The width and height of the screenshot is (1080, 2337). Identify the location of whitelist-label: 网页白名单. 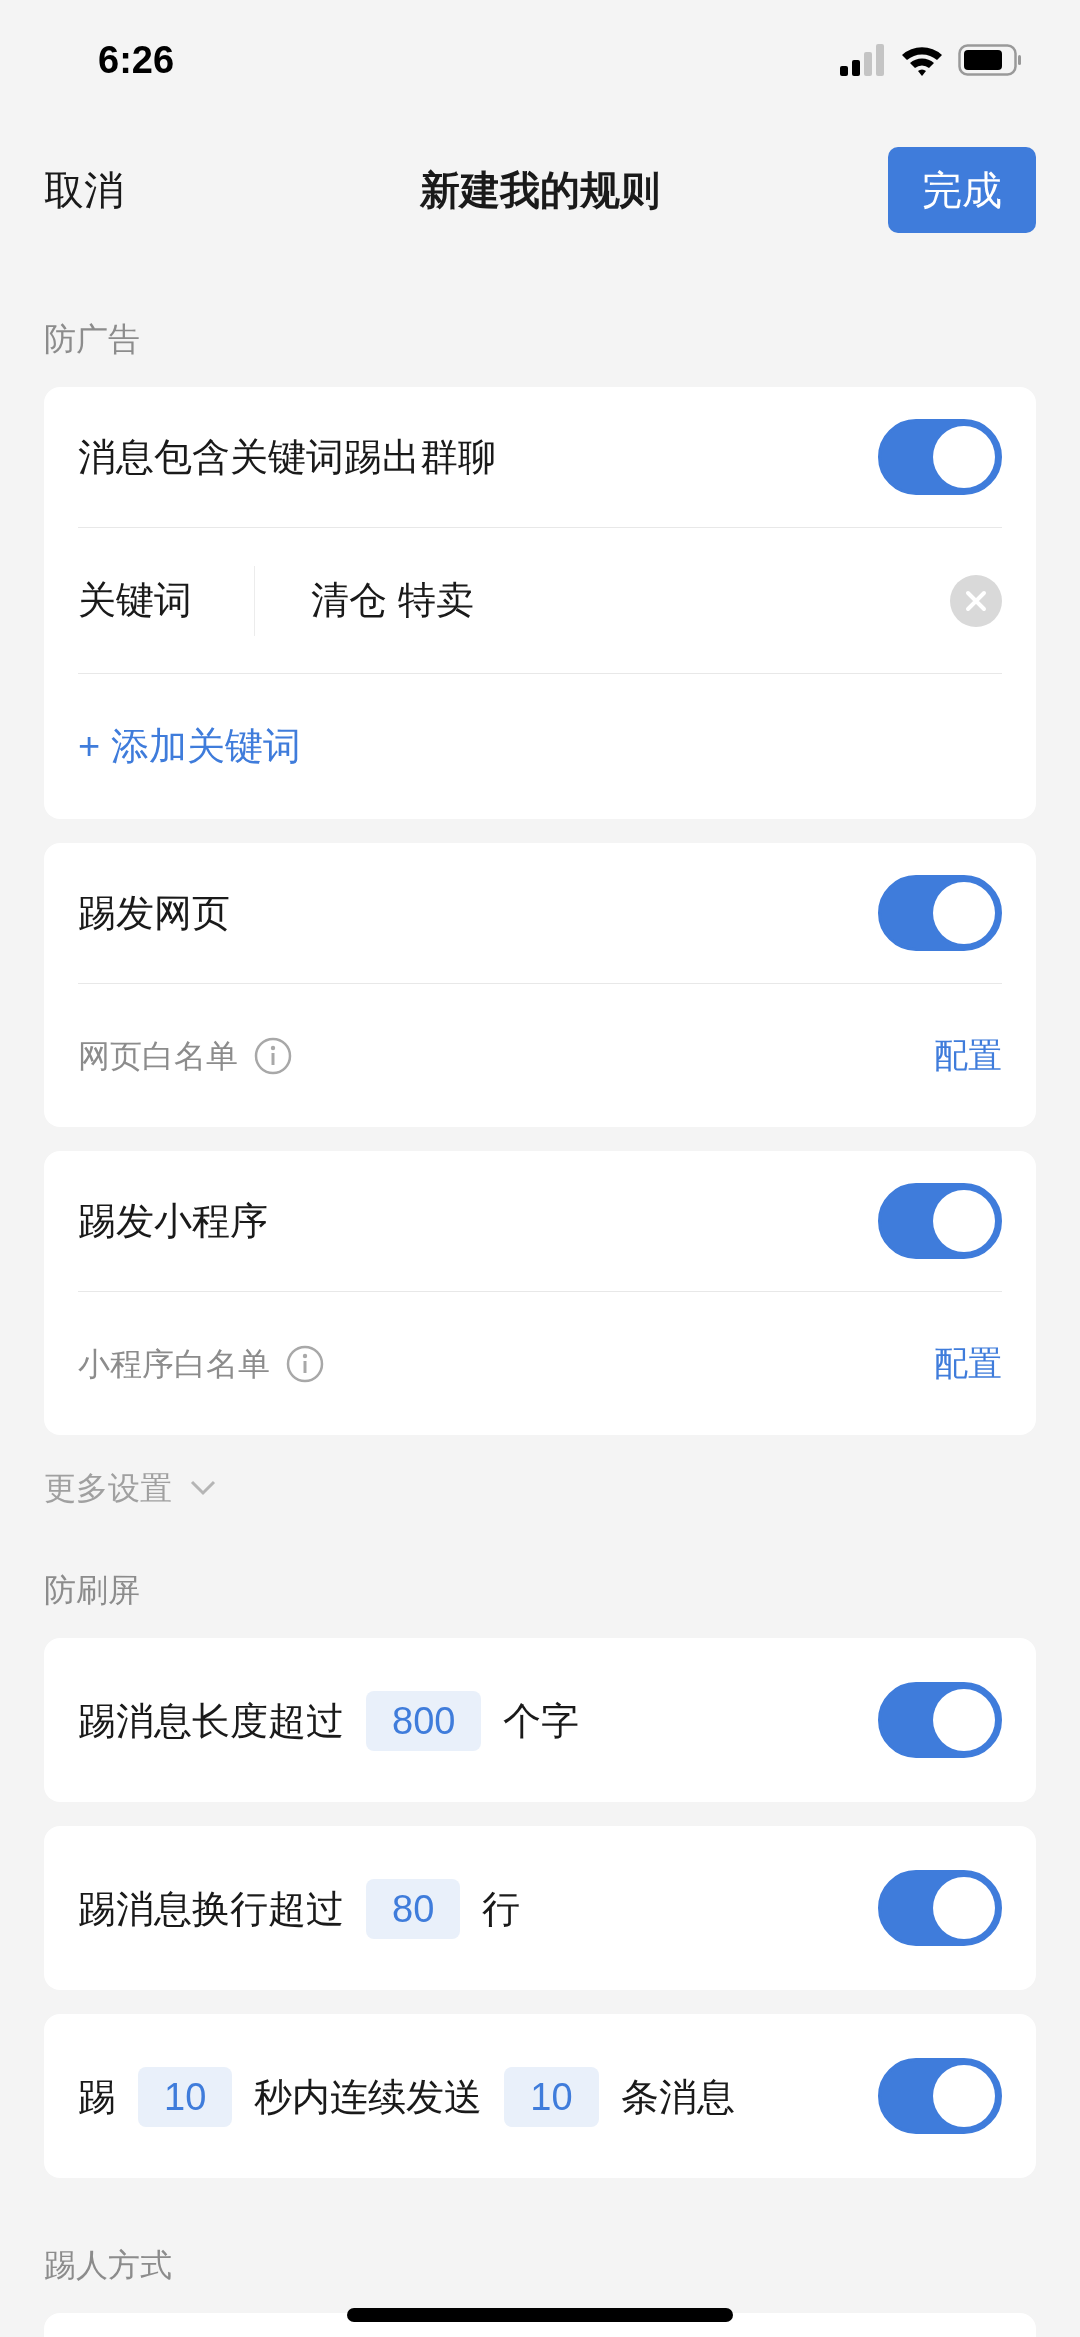
(158, 1056).